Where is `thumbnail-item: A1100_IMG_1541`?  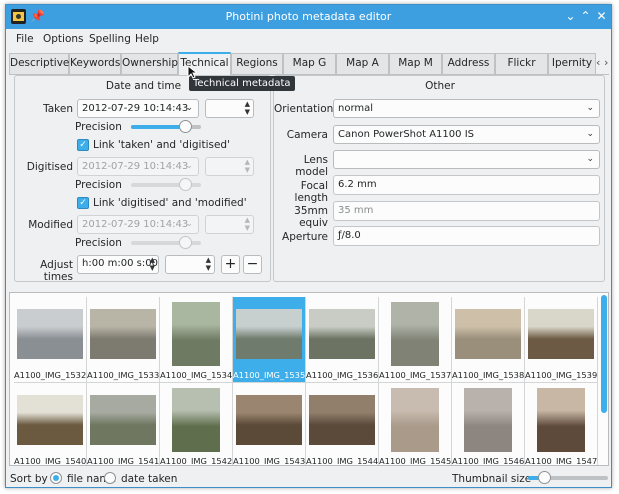
thumbnail-item: A1100_IMG_1541 is located at coordinates (123, 424).